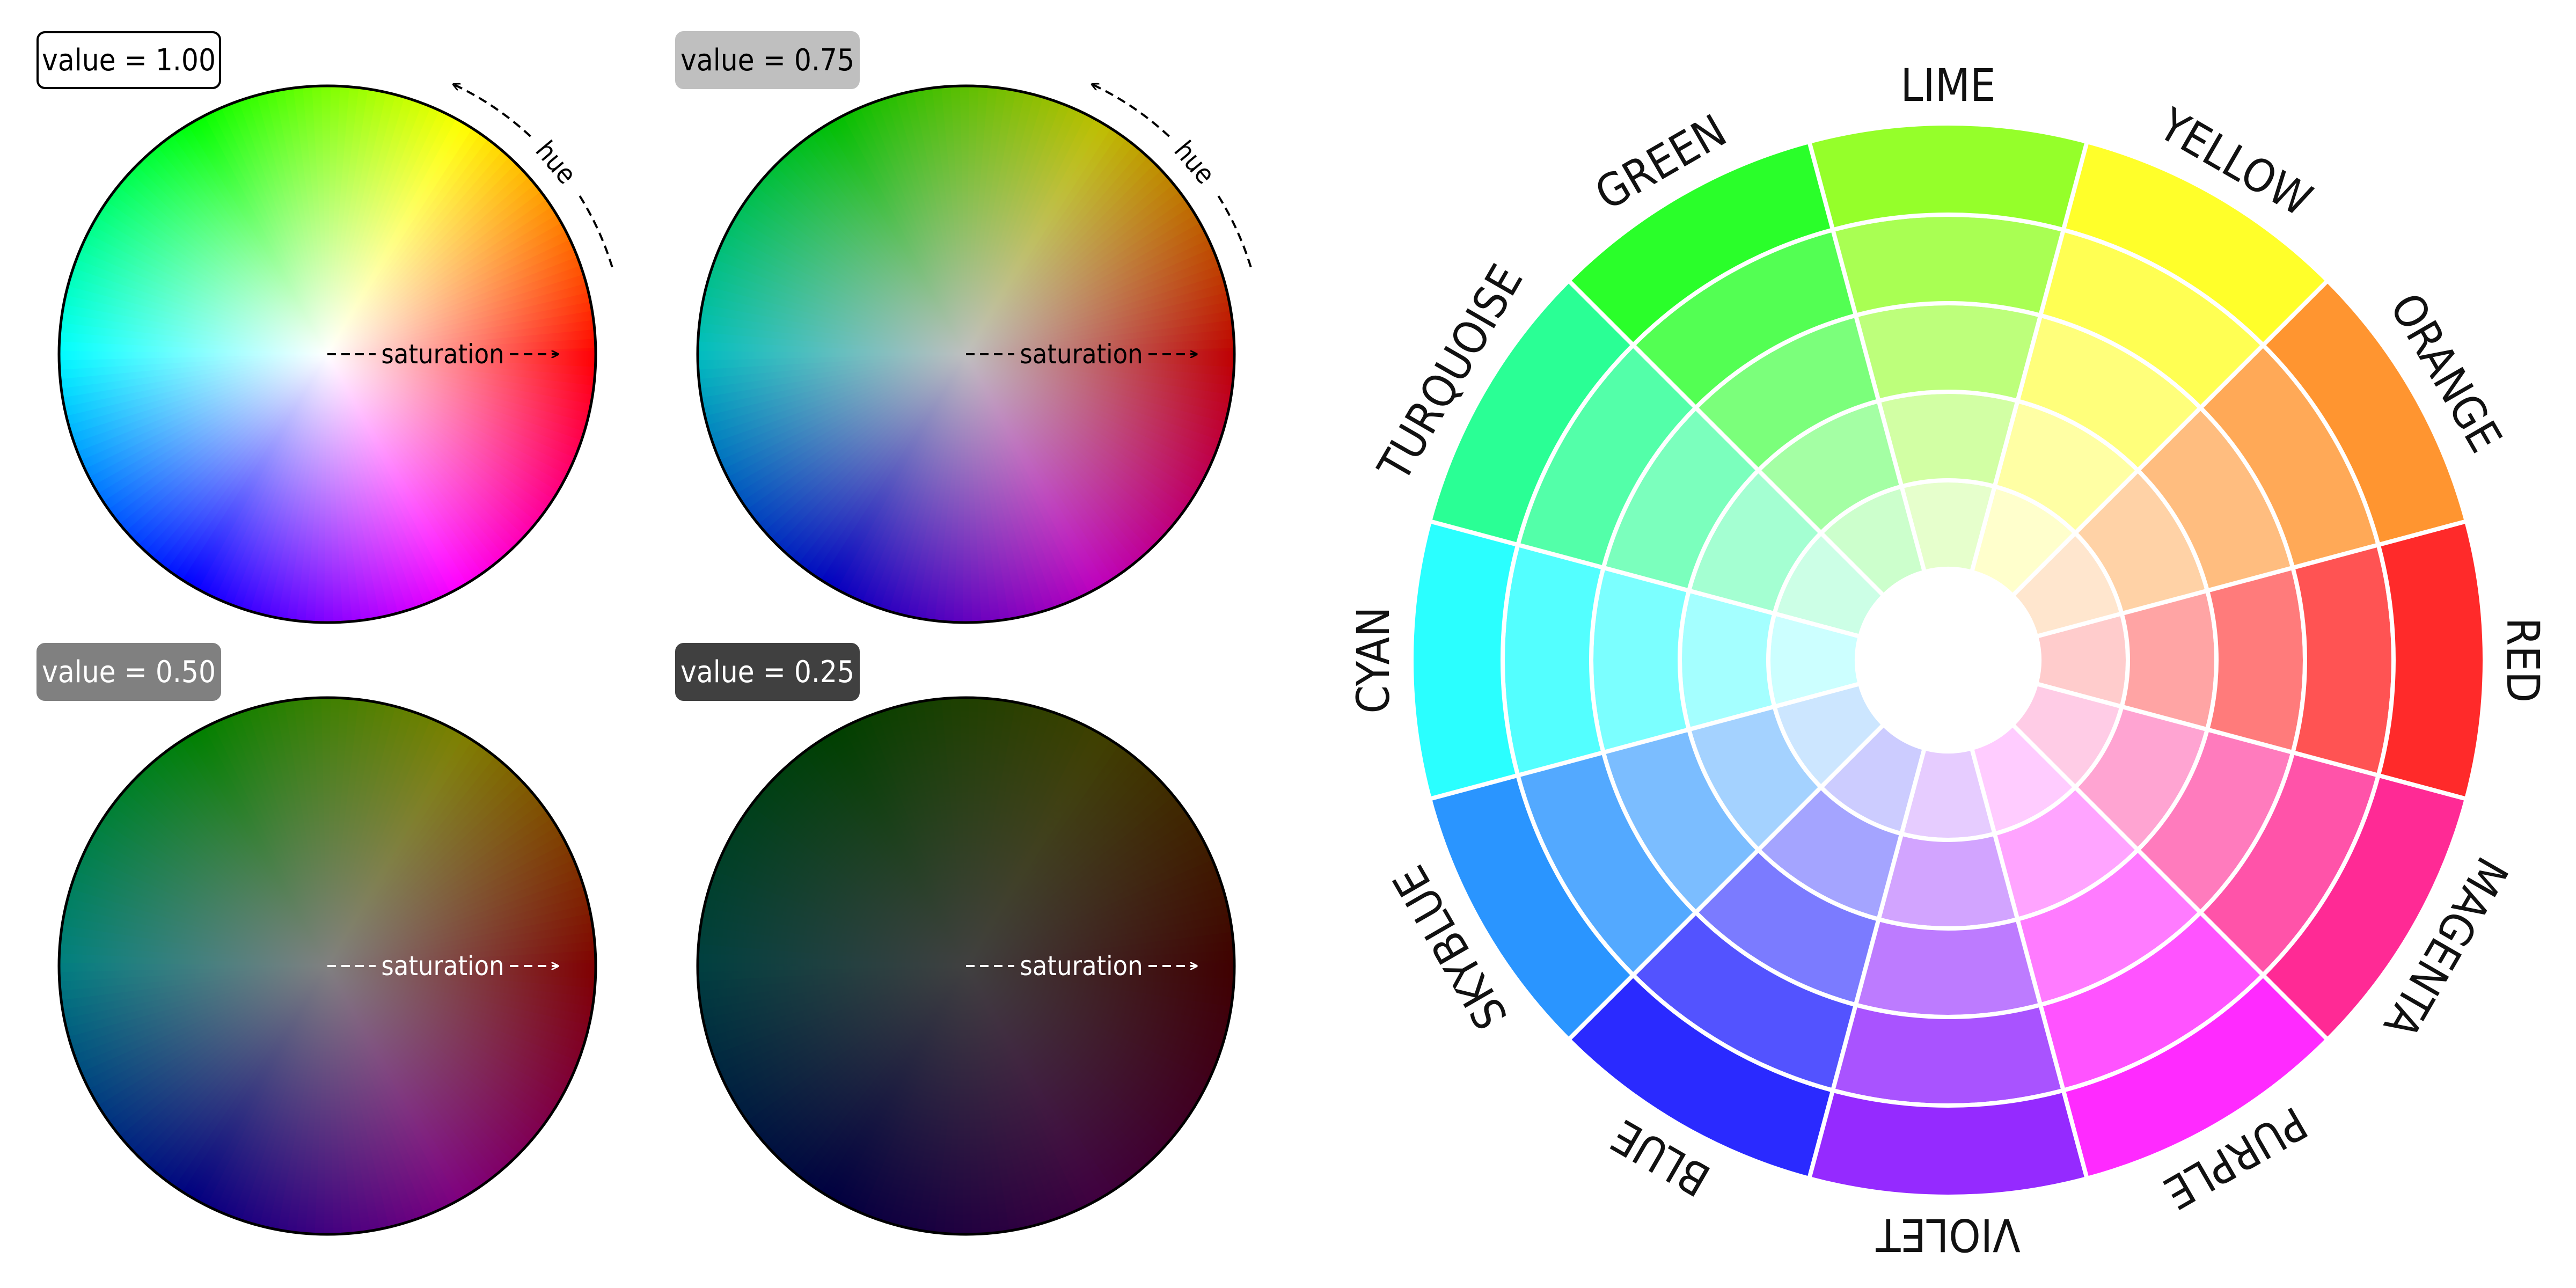 The width and height of the screenshot is (2576, 1288). I want to click on segment-label-cyan: CYAN, so click(1373, 659).